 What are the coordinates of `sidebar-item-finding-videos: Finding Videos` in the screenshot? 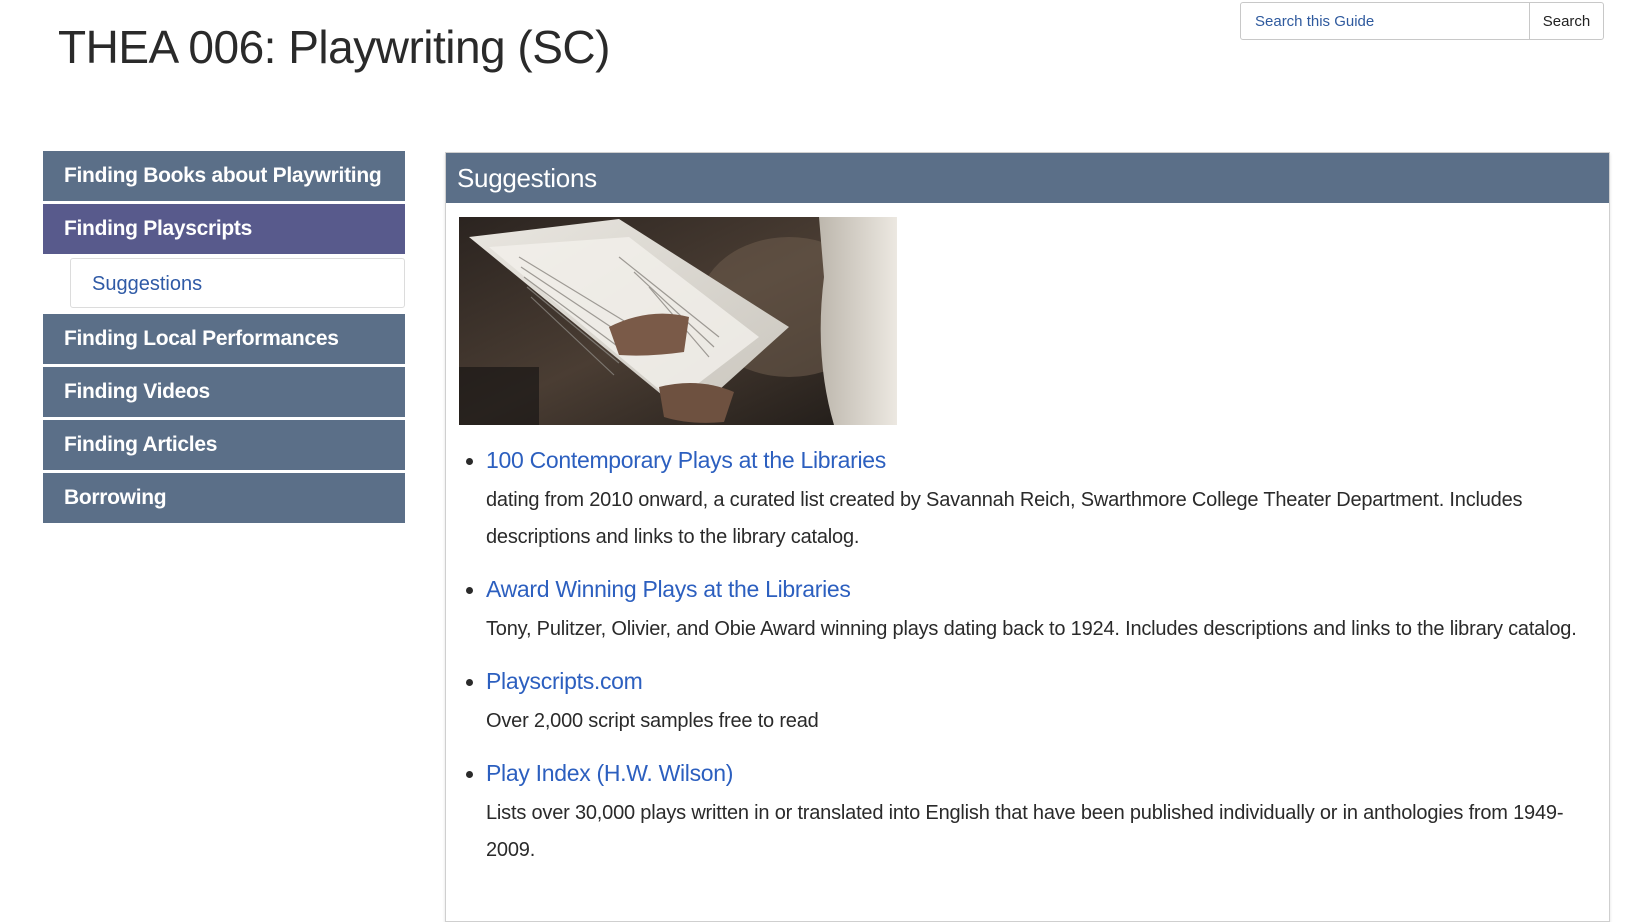 It's located at (224, 392).